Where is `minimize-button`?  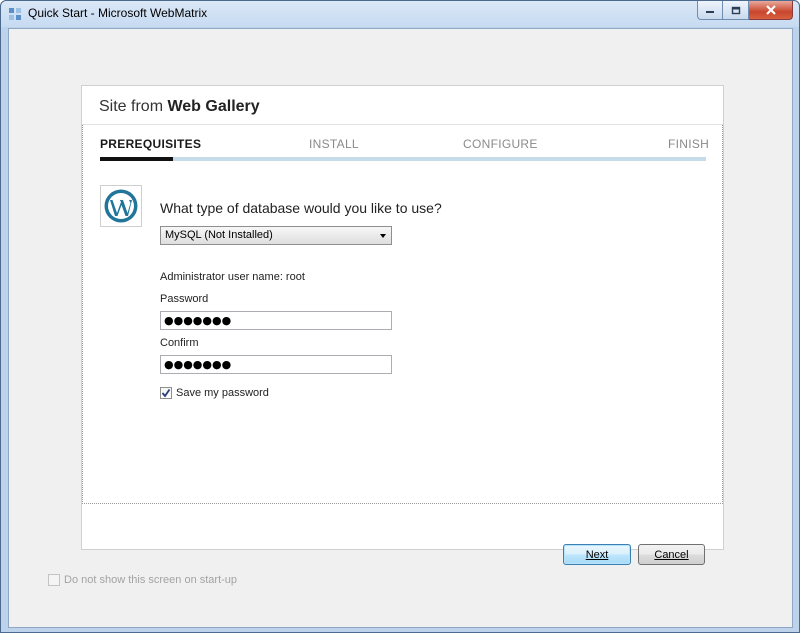 minimize-button is located at coordinates (710, 10).